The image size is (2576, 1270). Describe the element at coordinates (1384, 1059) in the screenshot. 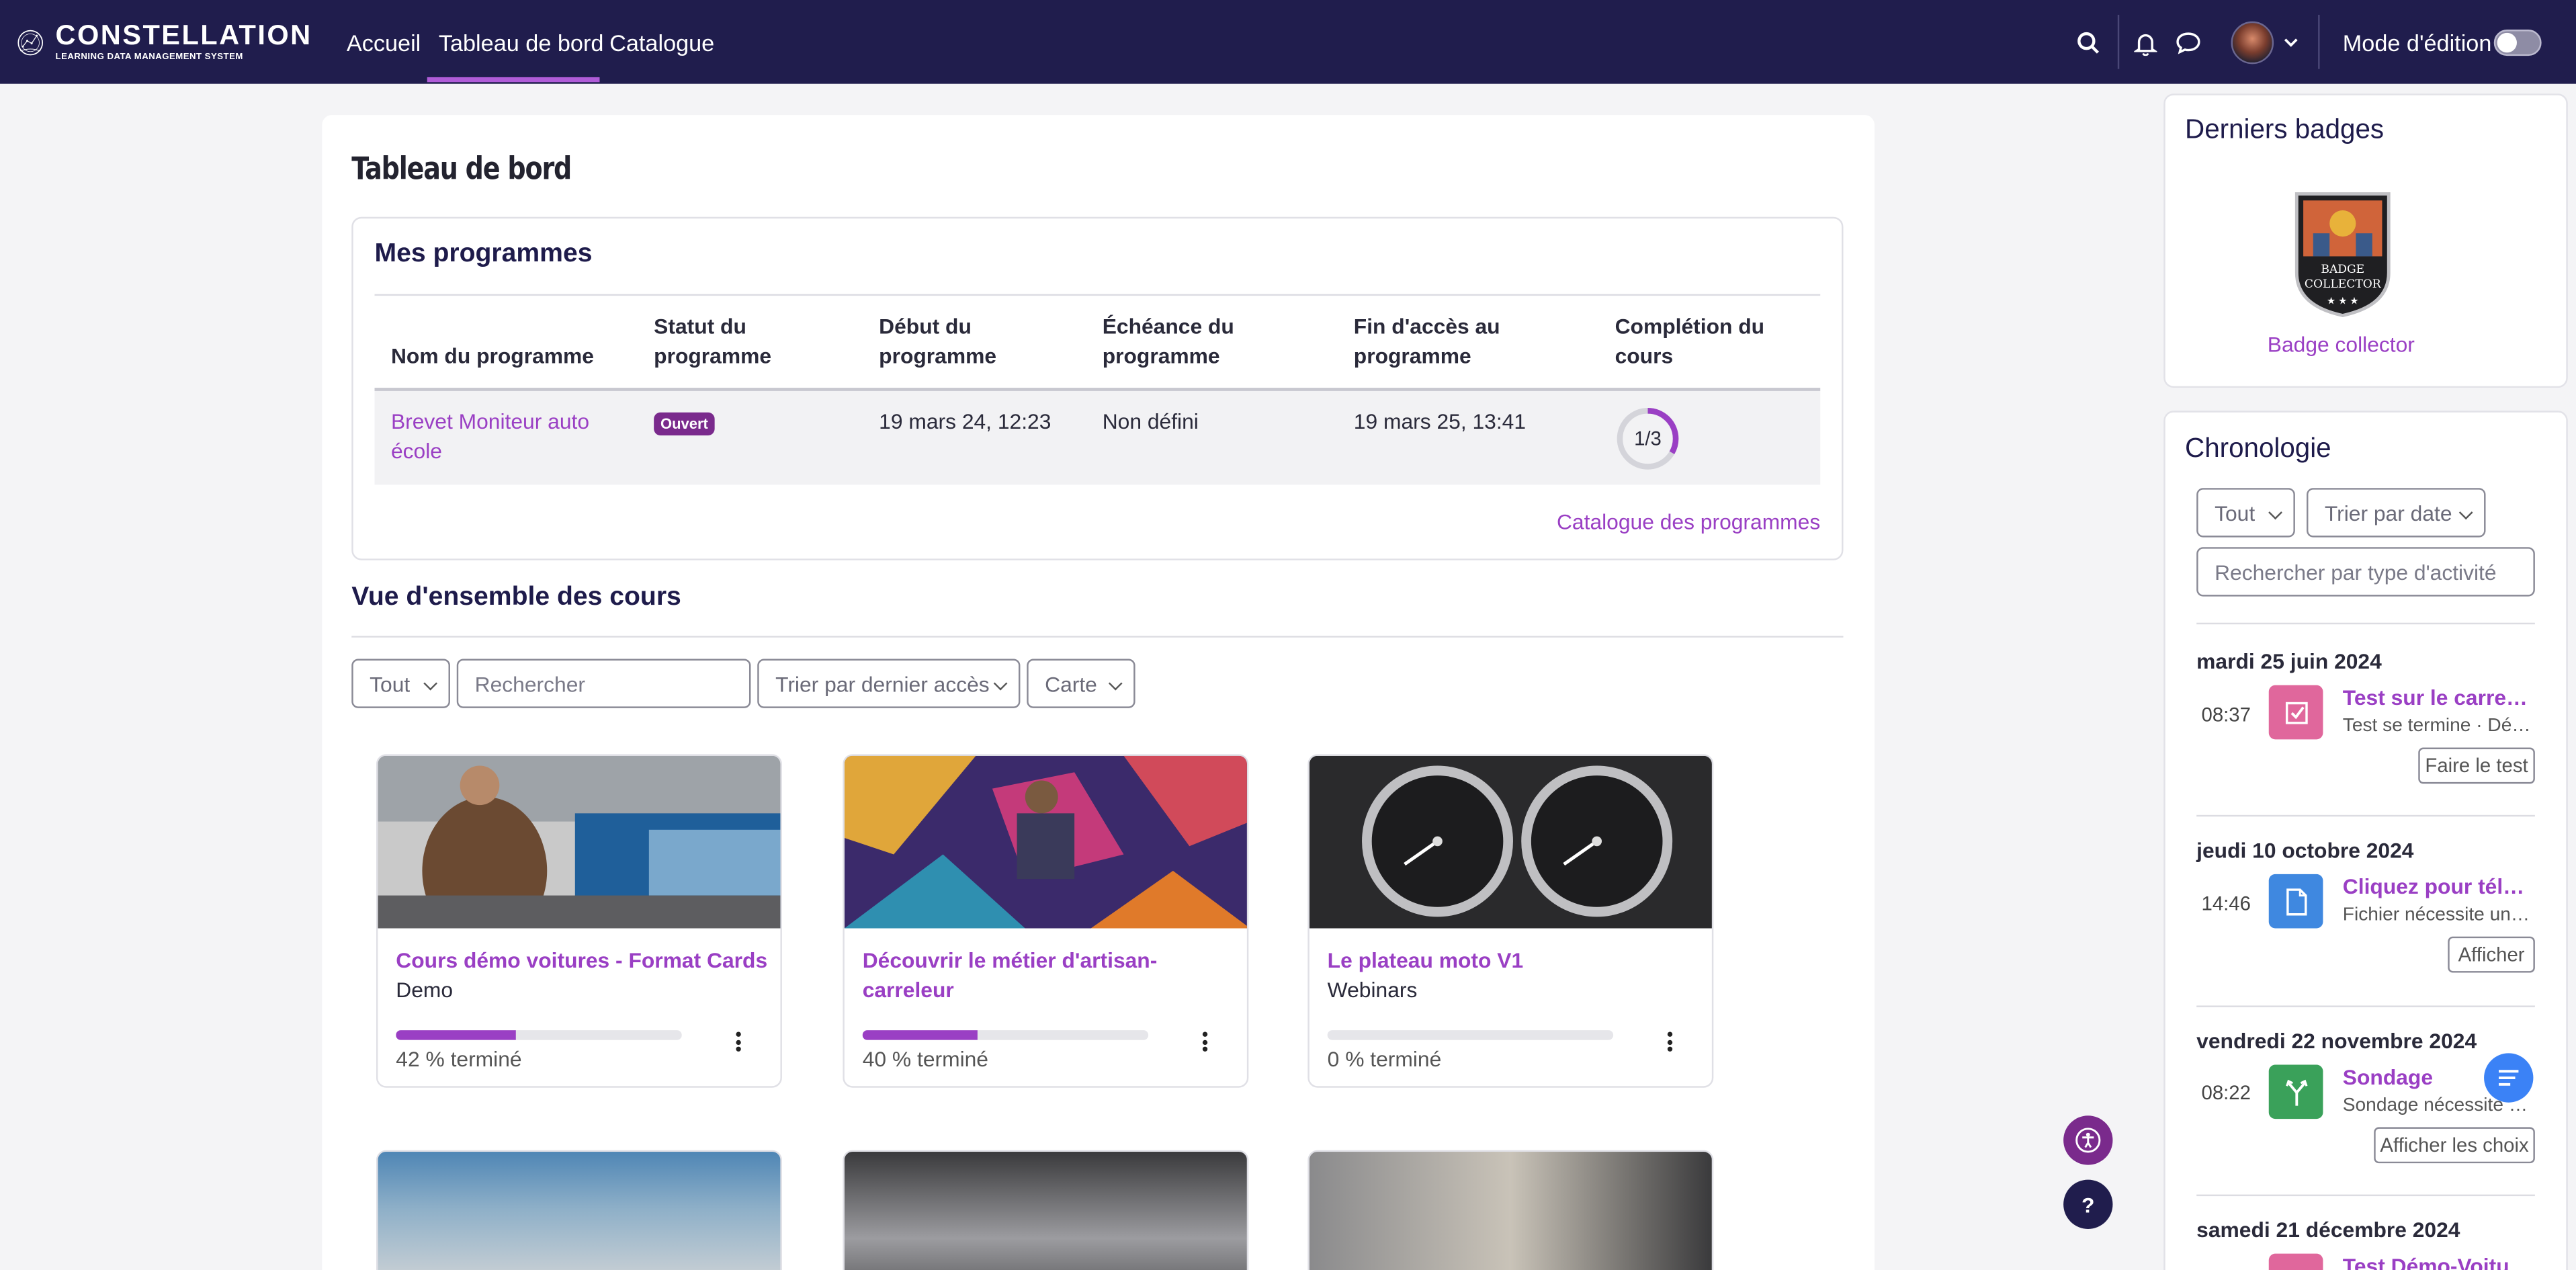

I see `course-progress-text: 0 % terminé` at that location.